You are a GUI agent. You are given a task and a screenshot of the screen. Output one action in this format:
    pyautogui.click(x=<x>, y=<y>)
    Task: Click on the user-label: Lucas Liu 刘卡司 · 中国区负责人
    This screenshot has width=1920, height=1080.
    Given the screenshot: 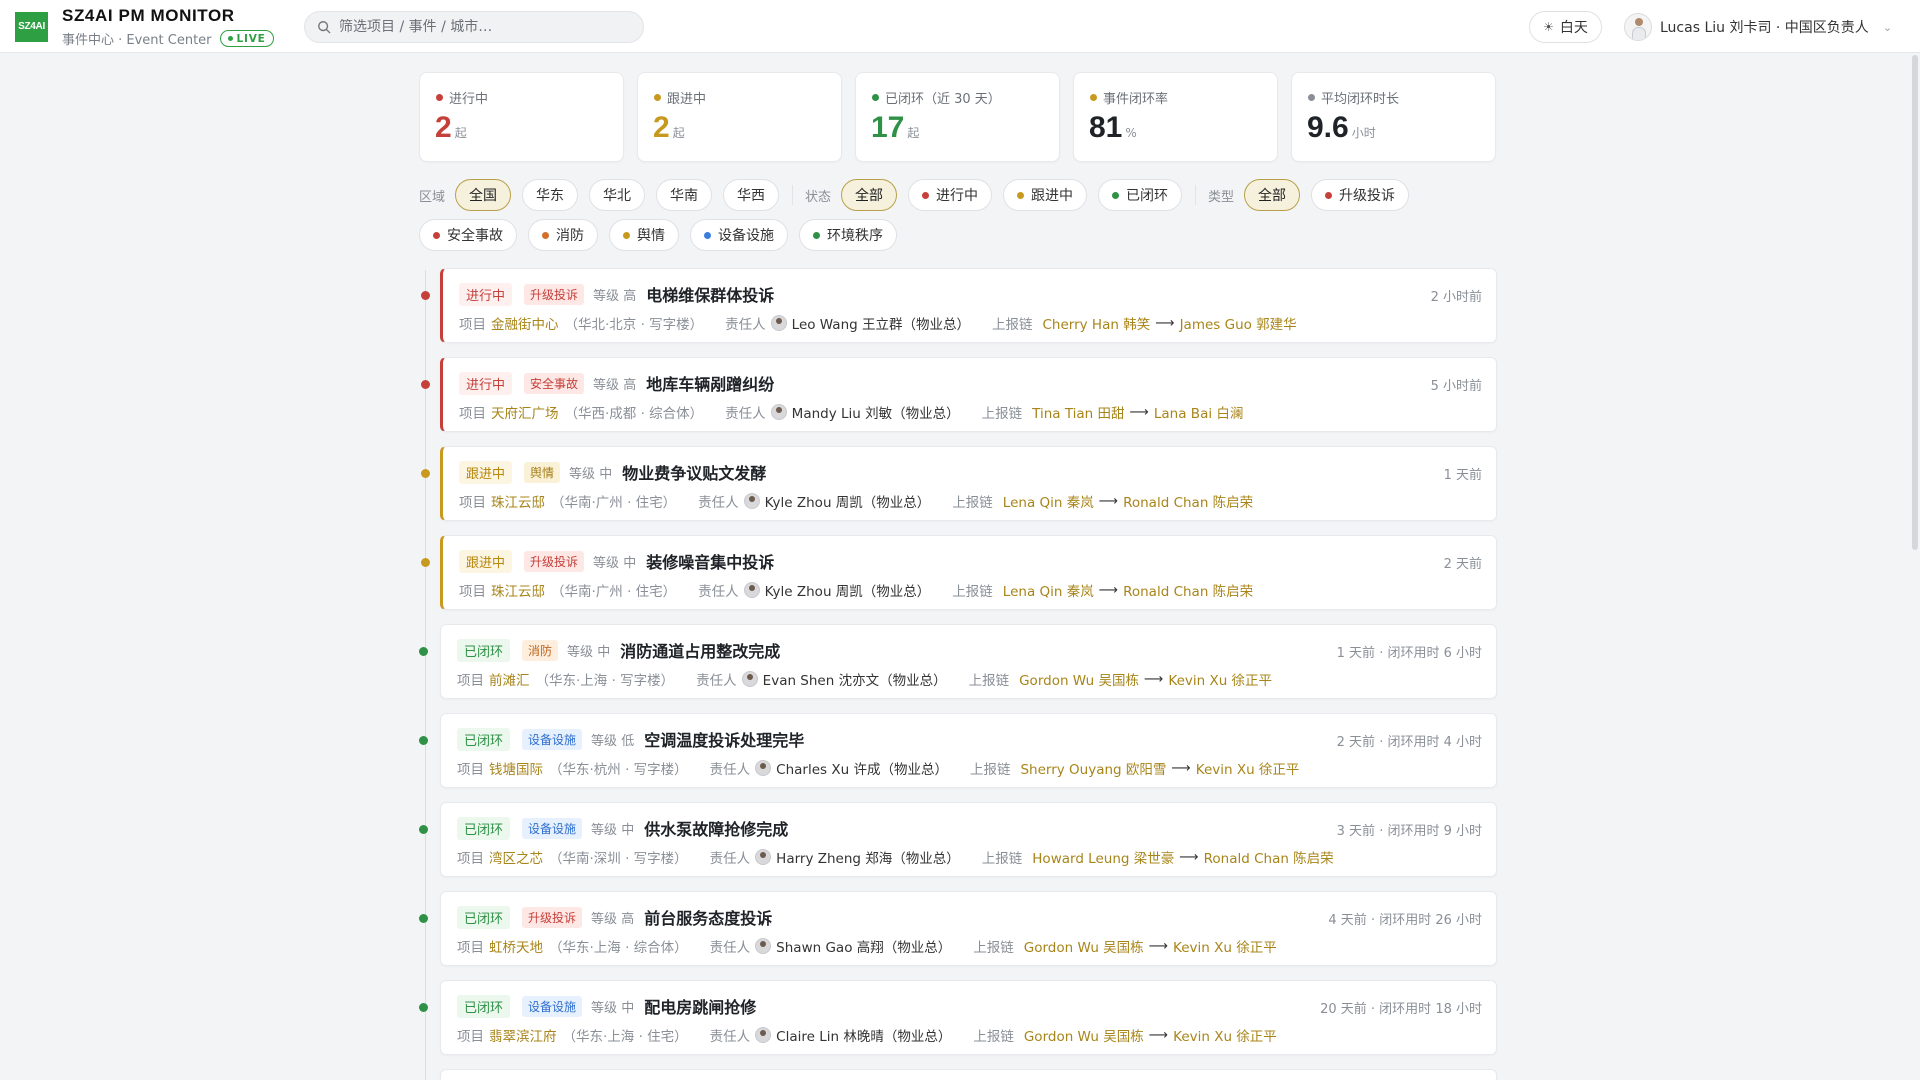 What is the action you would take?
    pyautogui.click(x=1764, y=28)
    